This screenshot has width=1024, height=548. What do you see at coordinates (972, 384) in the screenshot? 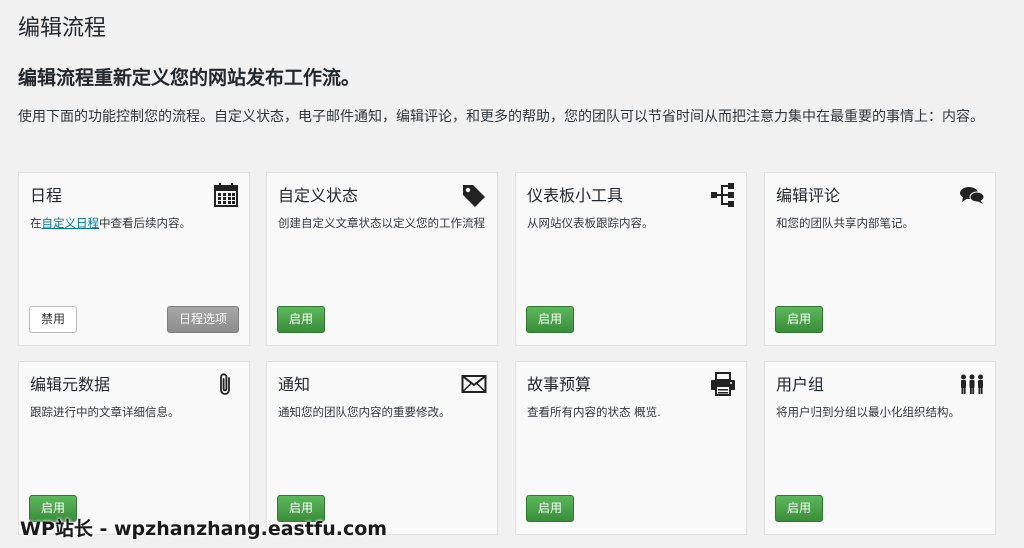
I see `users-icon` at bounding box center [972, 384].